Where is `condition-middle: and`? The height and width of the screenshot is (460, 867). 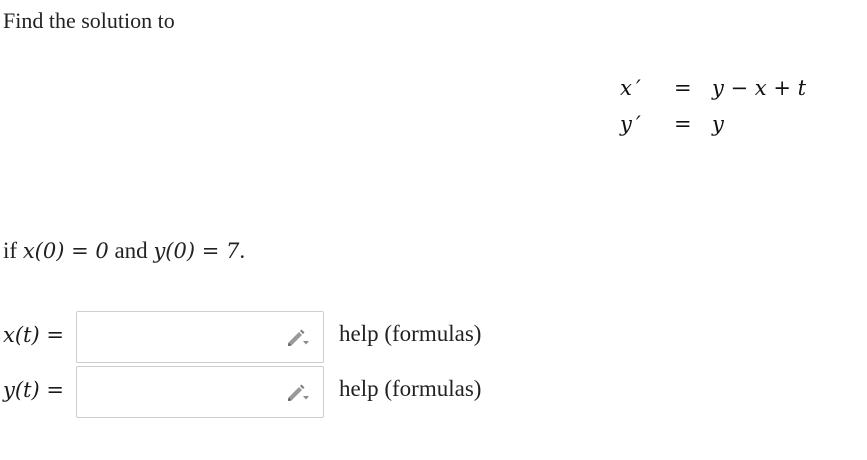 condition-middle: and is located at coordinates (131, 250).